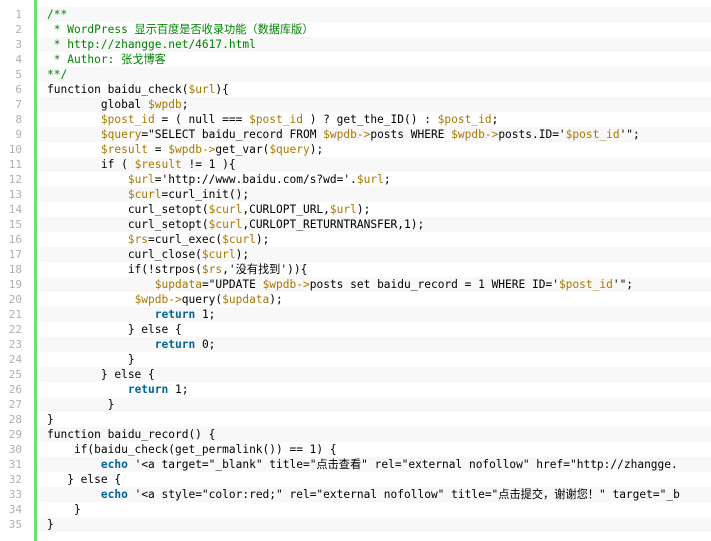 The height and width of the screenshot is (541, 711). I want to click on code-line: $rs=curl_exec($curl);, so click(374, 239).